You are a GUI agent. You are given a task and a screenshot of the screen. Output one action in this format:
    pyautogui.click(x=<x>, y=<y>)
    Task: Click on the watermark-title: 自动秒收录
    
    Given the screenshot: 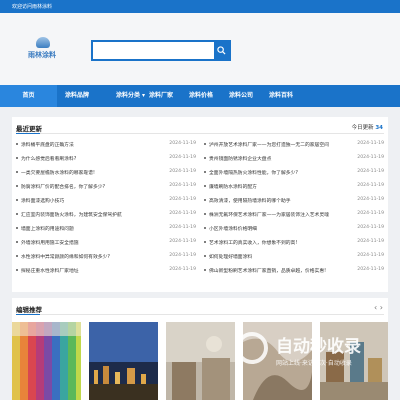 What is the action you would take?
    pyautogui.click(x=318, y=347)
    